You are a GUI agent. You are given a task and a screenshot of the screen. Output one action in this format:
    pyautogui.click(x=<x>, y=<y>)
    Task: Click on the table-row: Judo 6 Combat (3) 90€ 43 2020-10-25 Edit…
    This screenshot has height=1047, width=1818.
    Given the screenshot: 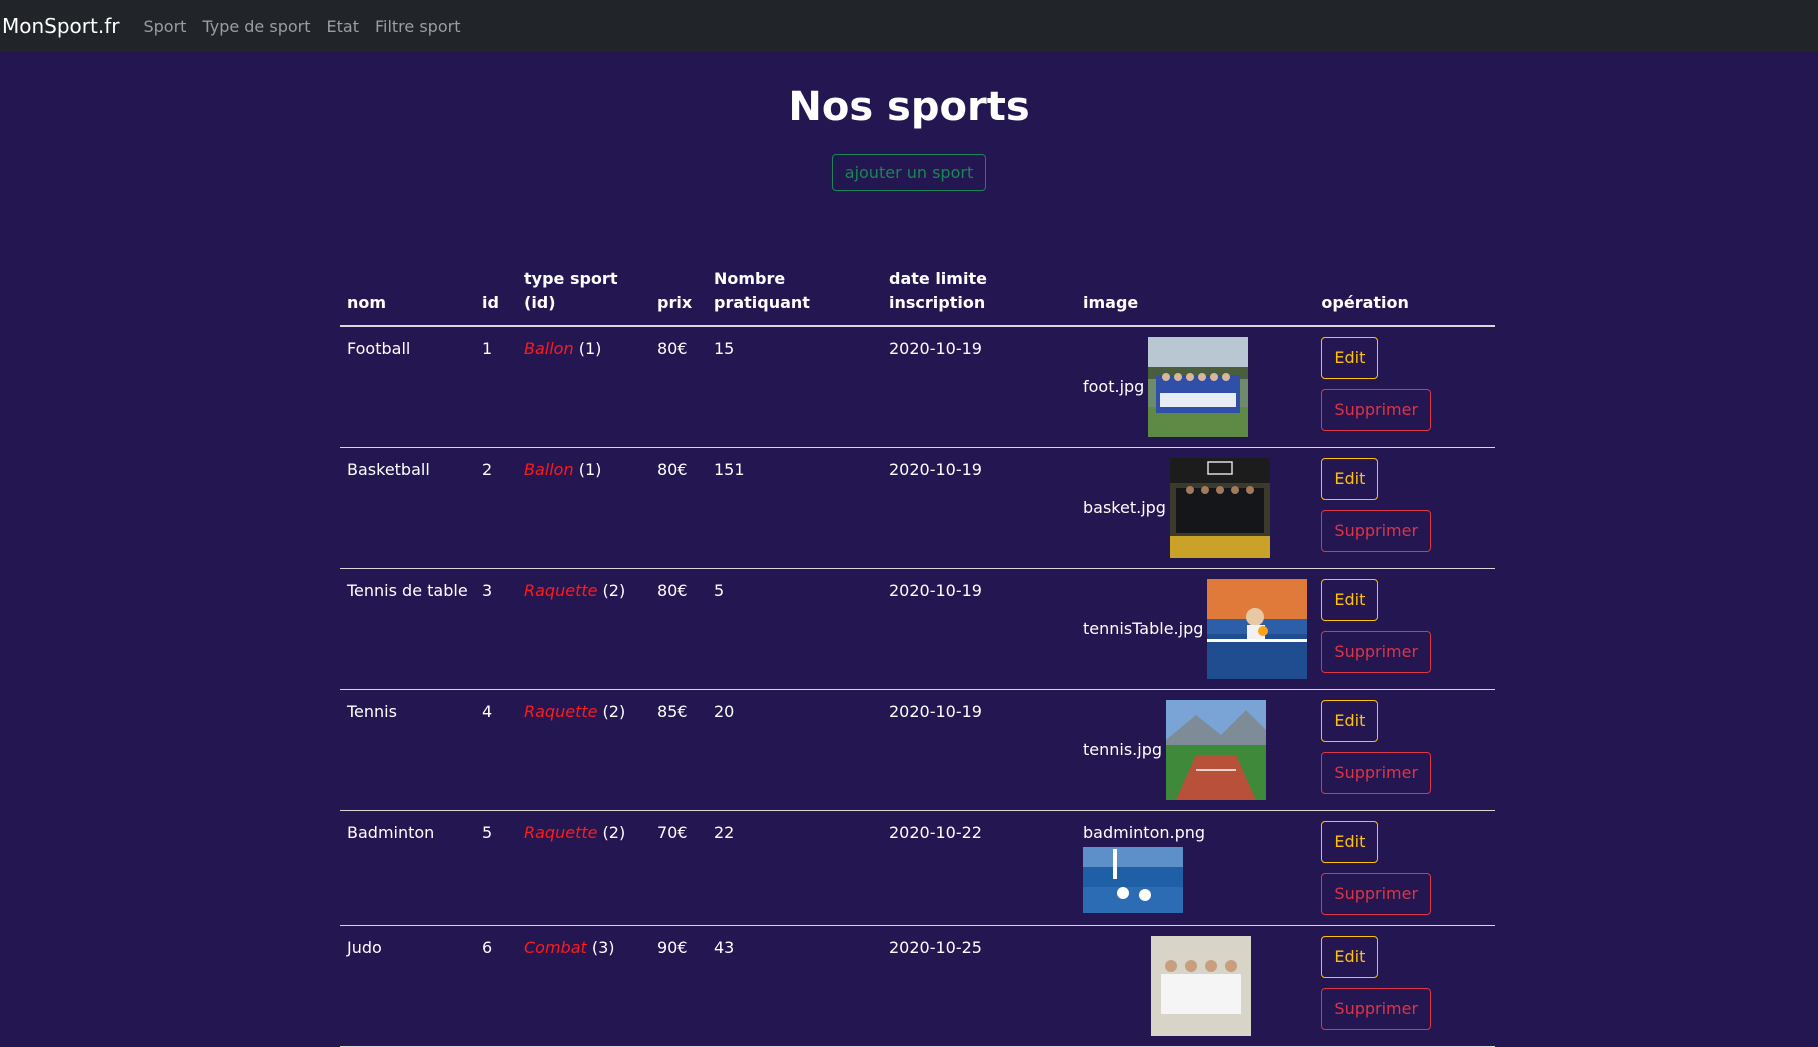 What is the action you would take?
    pyautogui.click(x=917, y=986)
    